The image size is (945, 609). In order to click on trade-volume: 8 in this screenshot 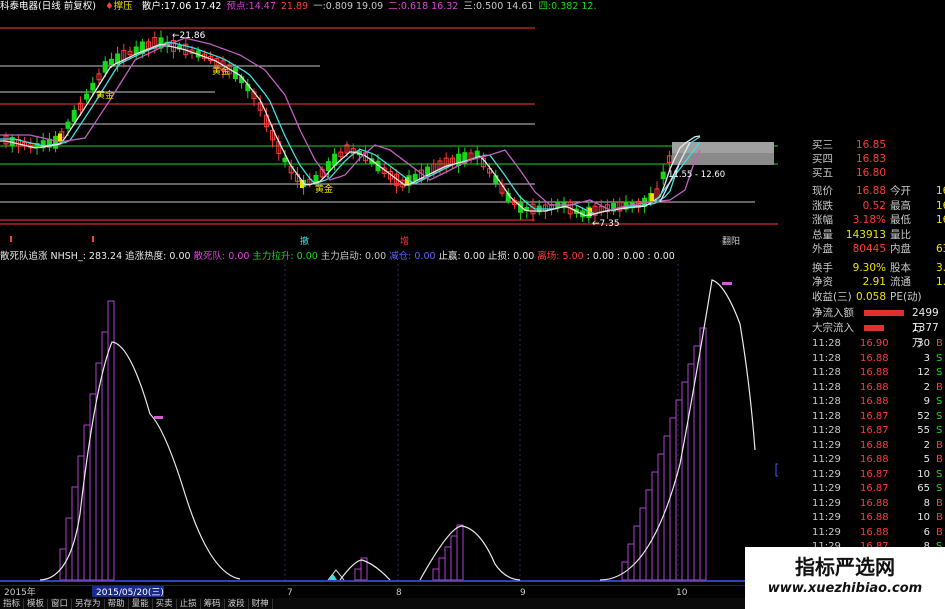, I will do `click(926, 503)`.